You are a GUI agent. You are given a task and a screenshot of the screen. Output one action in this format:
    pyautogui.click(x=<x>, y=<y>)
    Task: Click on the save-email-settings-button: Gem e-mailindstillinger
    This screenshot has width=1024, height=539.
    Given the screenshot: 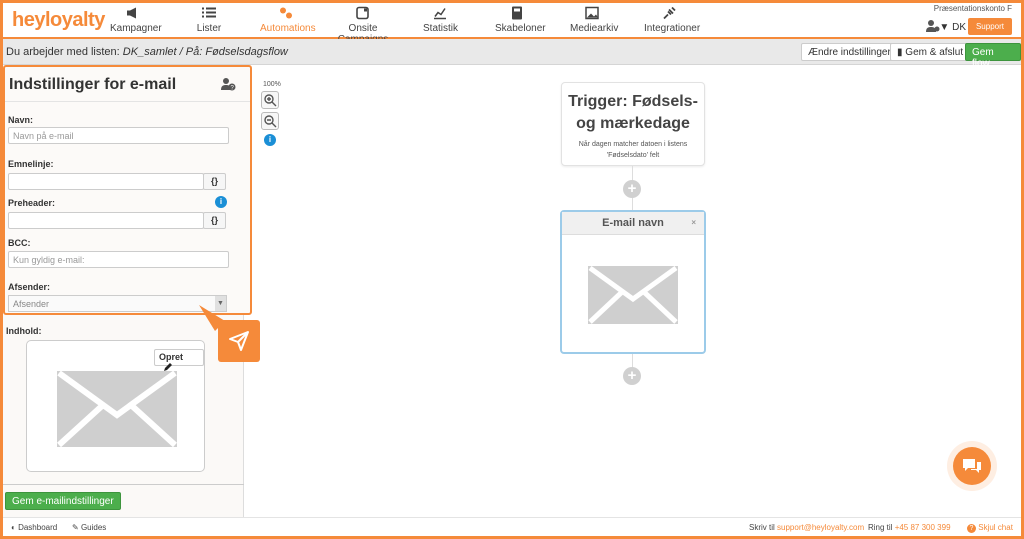 What is the action you would take?
    pyautogui.click(x=63, y=501)
    